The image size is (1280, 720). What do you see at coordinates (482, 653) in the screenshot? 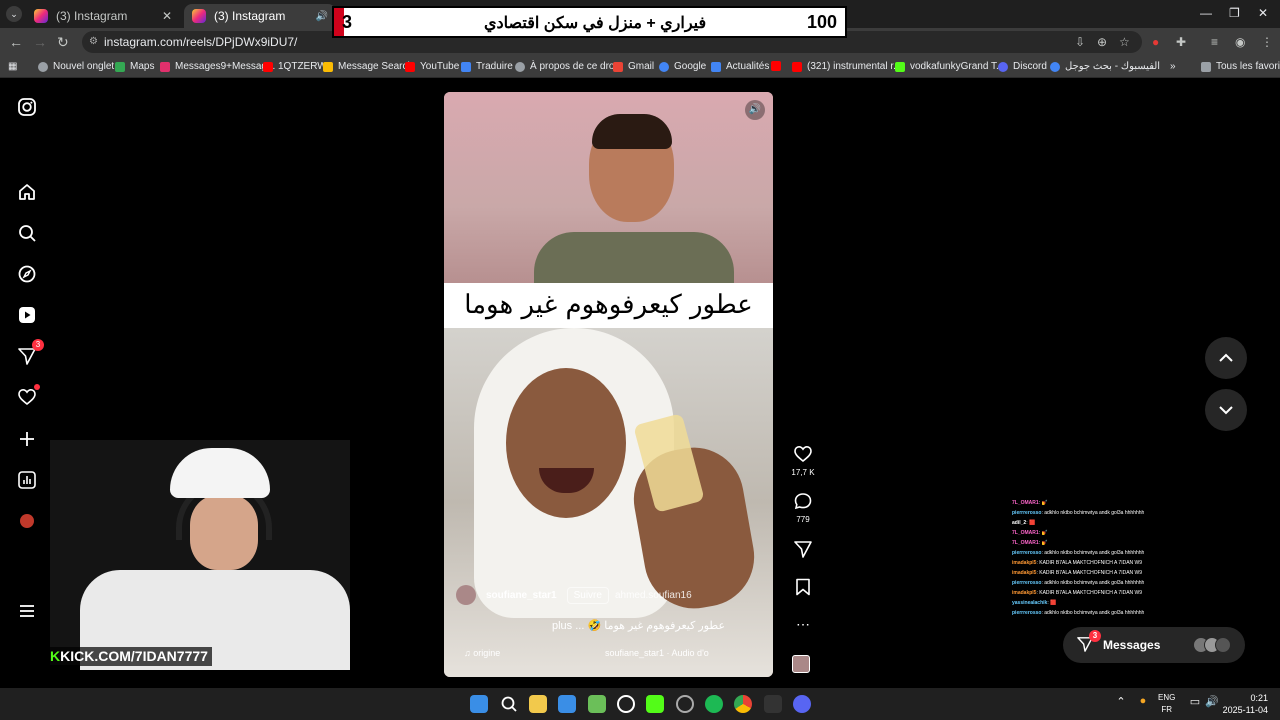
I see `audio-origin: ♫ origine` at bounding box center [482, 653].